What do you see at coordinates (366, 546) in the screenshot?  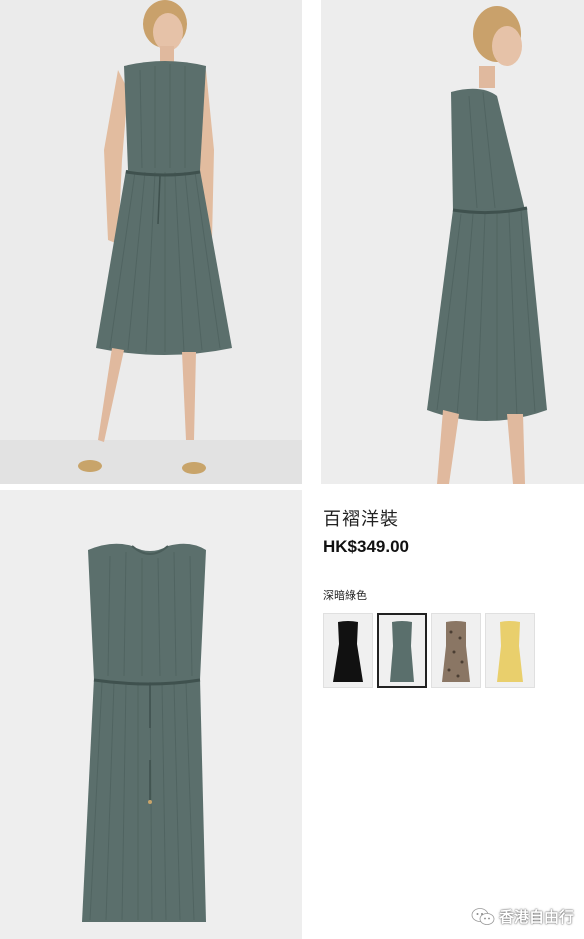 I see `product-price: HK$349.00` at bounding box center [366, 546].